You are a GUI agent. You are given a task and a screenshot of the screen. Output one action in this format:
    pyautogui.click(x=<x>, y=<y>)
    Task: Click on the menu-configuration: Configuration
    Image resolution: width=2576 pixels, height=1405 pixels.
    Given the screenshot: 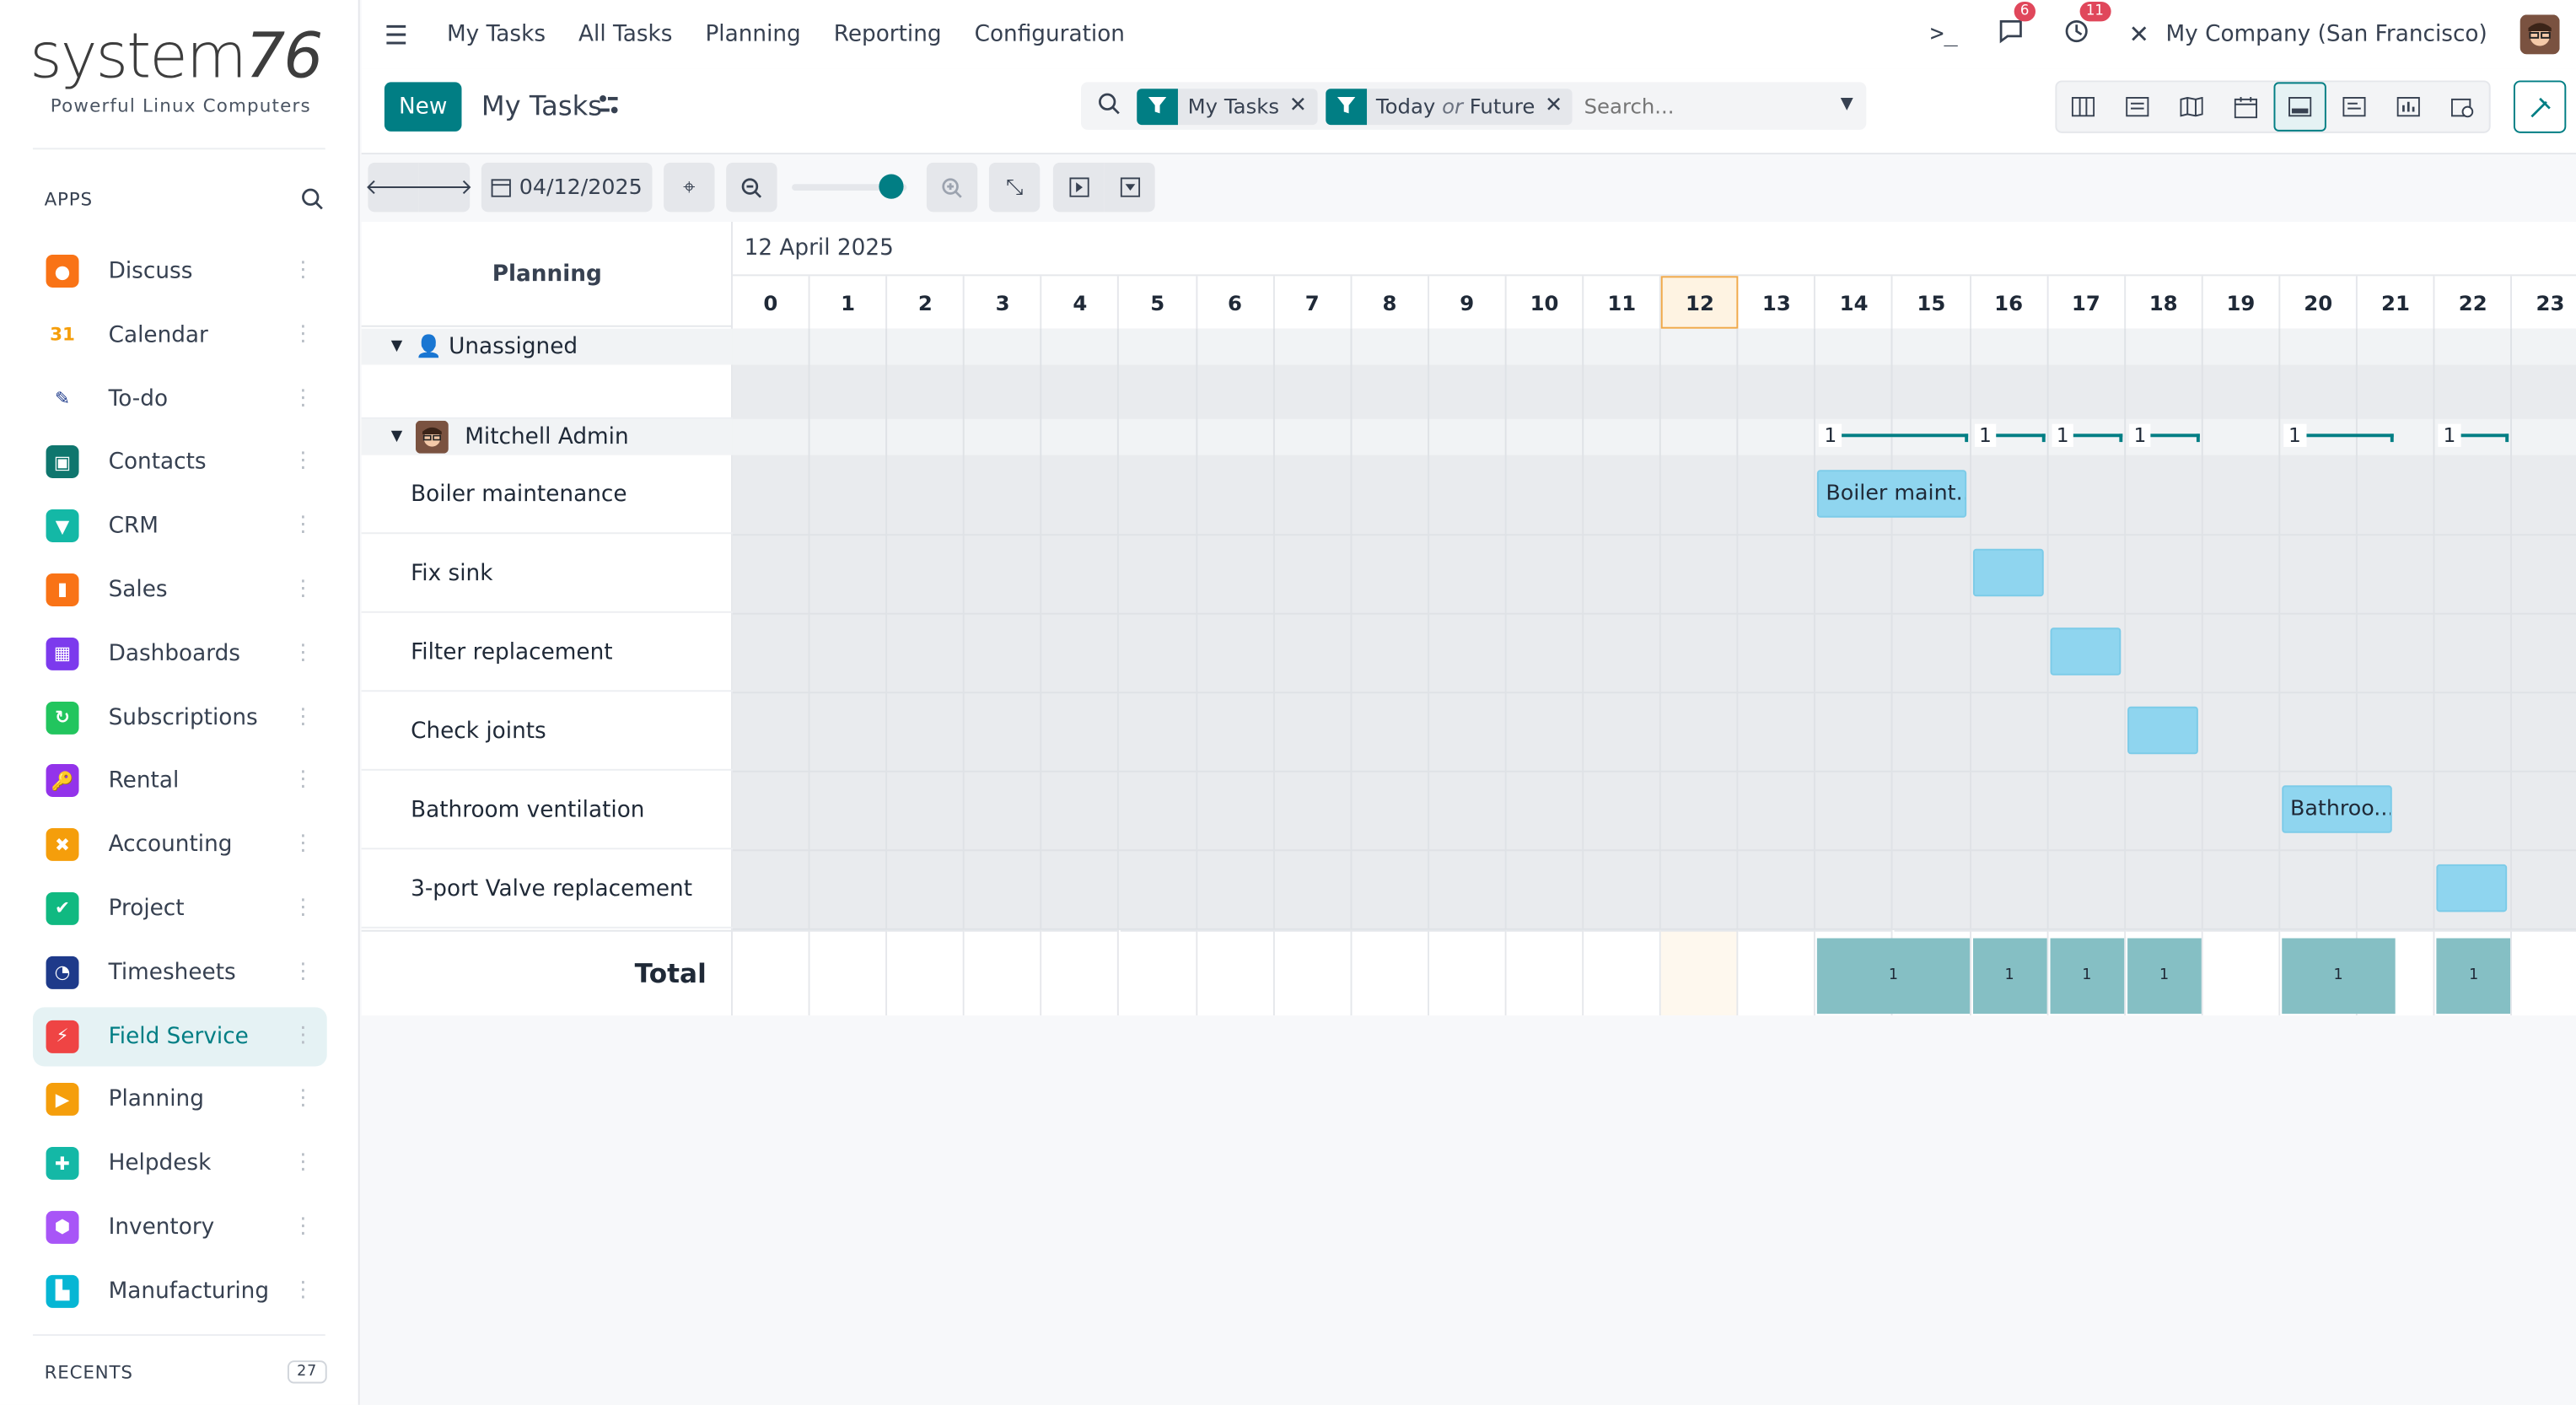 What is the action you would take?
    pyautogui.click(x=1050, y=34)
    